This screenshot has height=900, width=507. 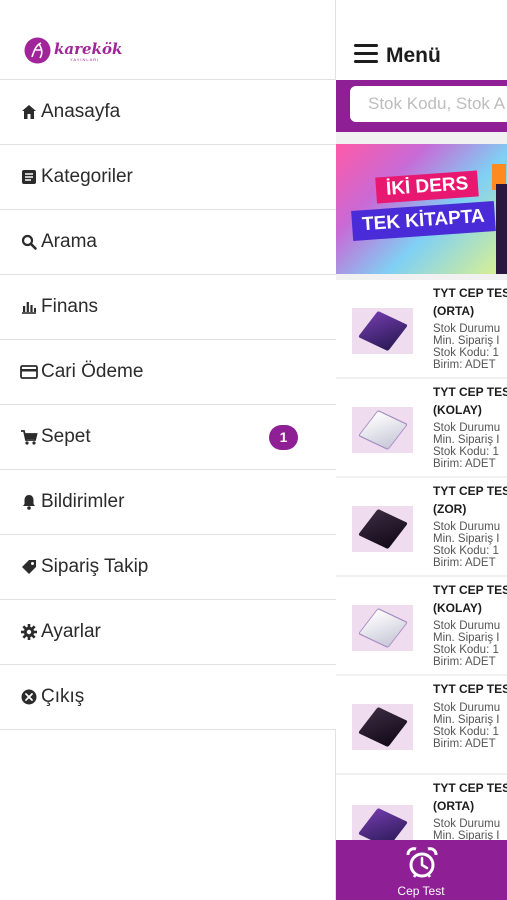 What do you see at coordinates (29, 697) in the screenshot?
I see `close-circle-icon` at bounding box center [29, 697].